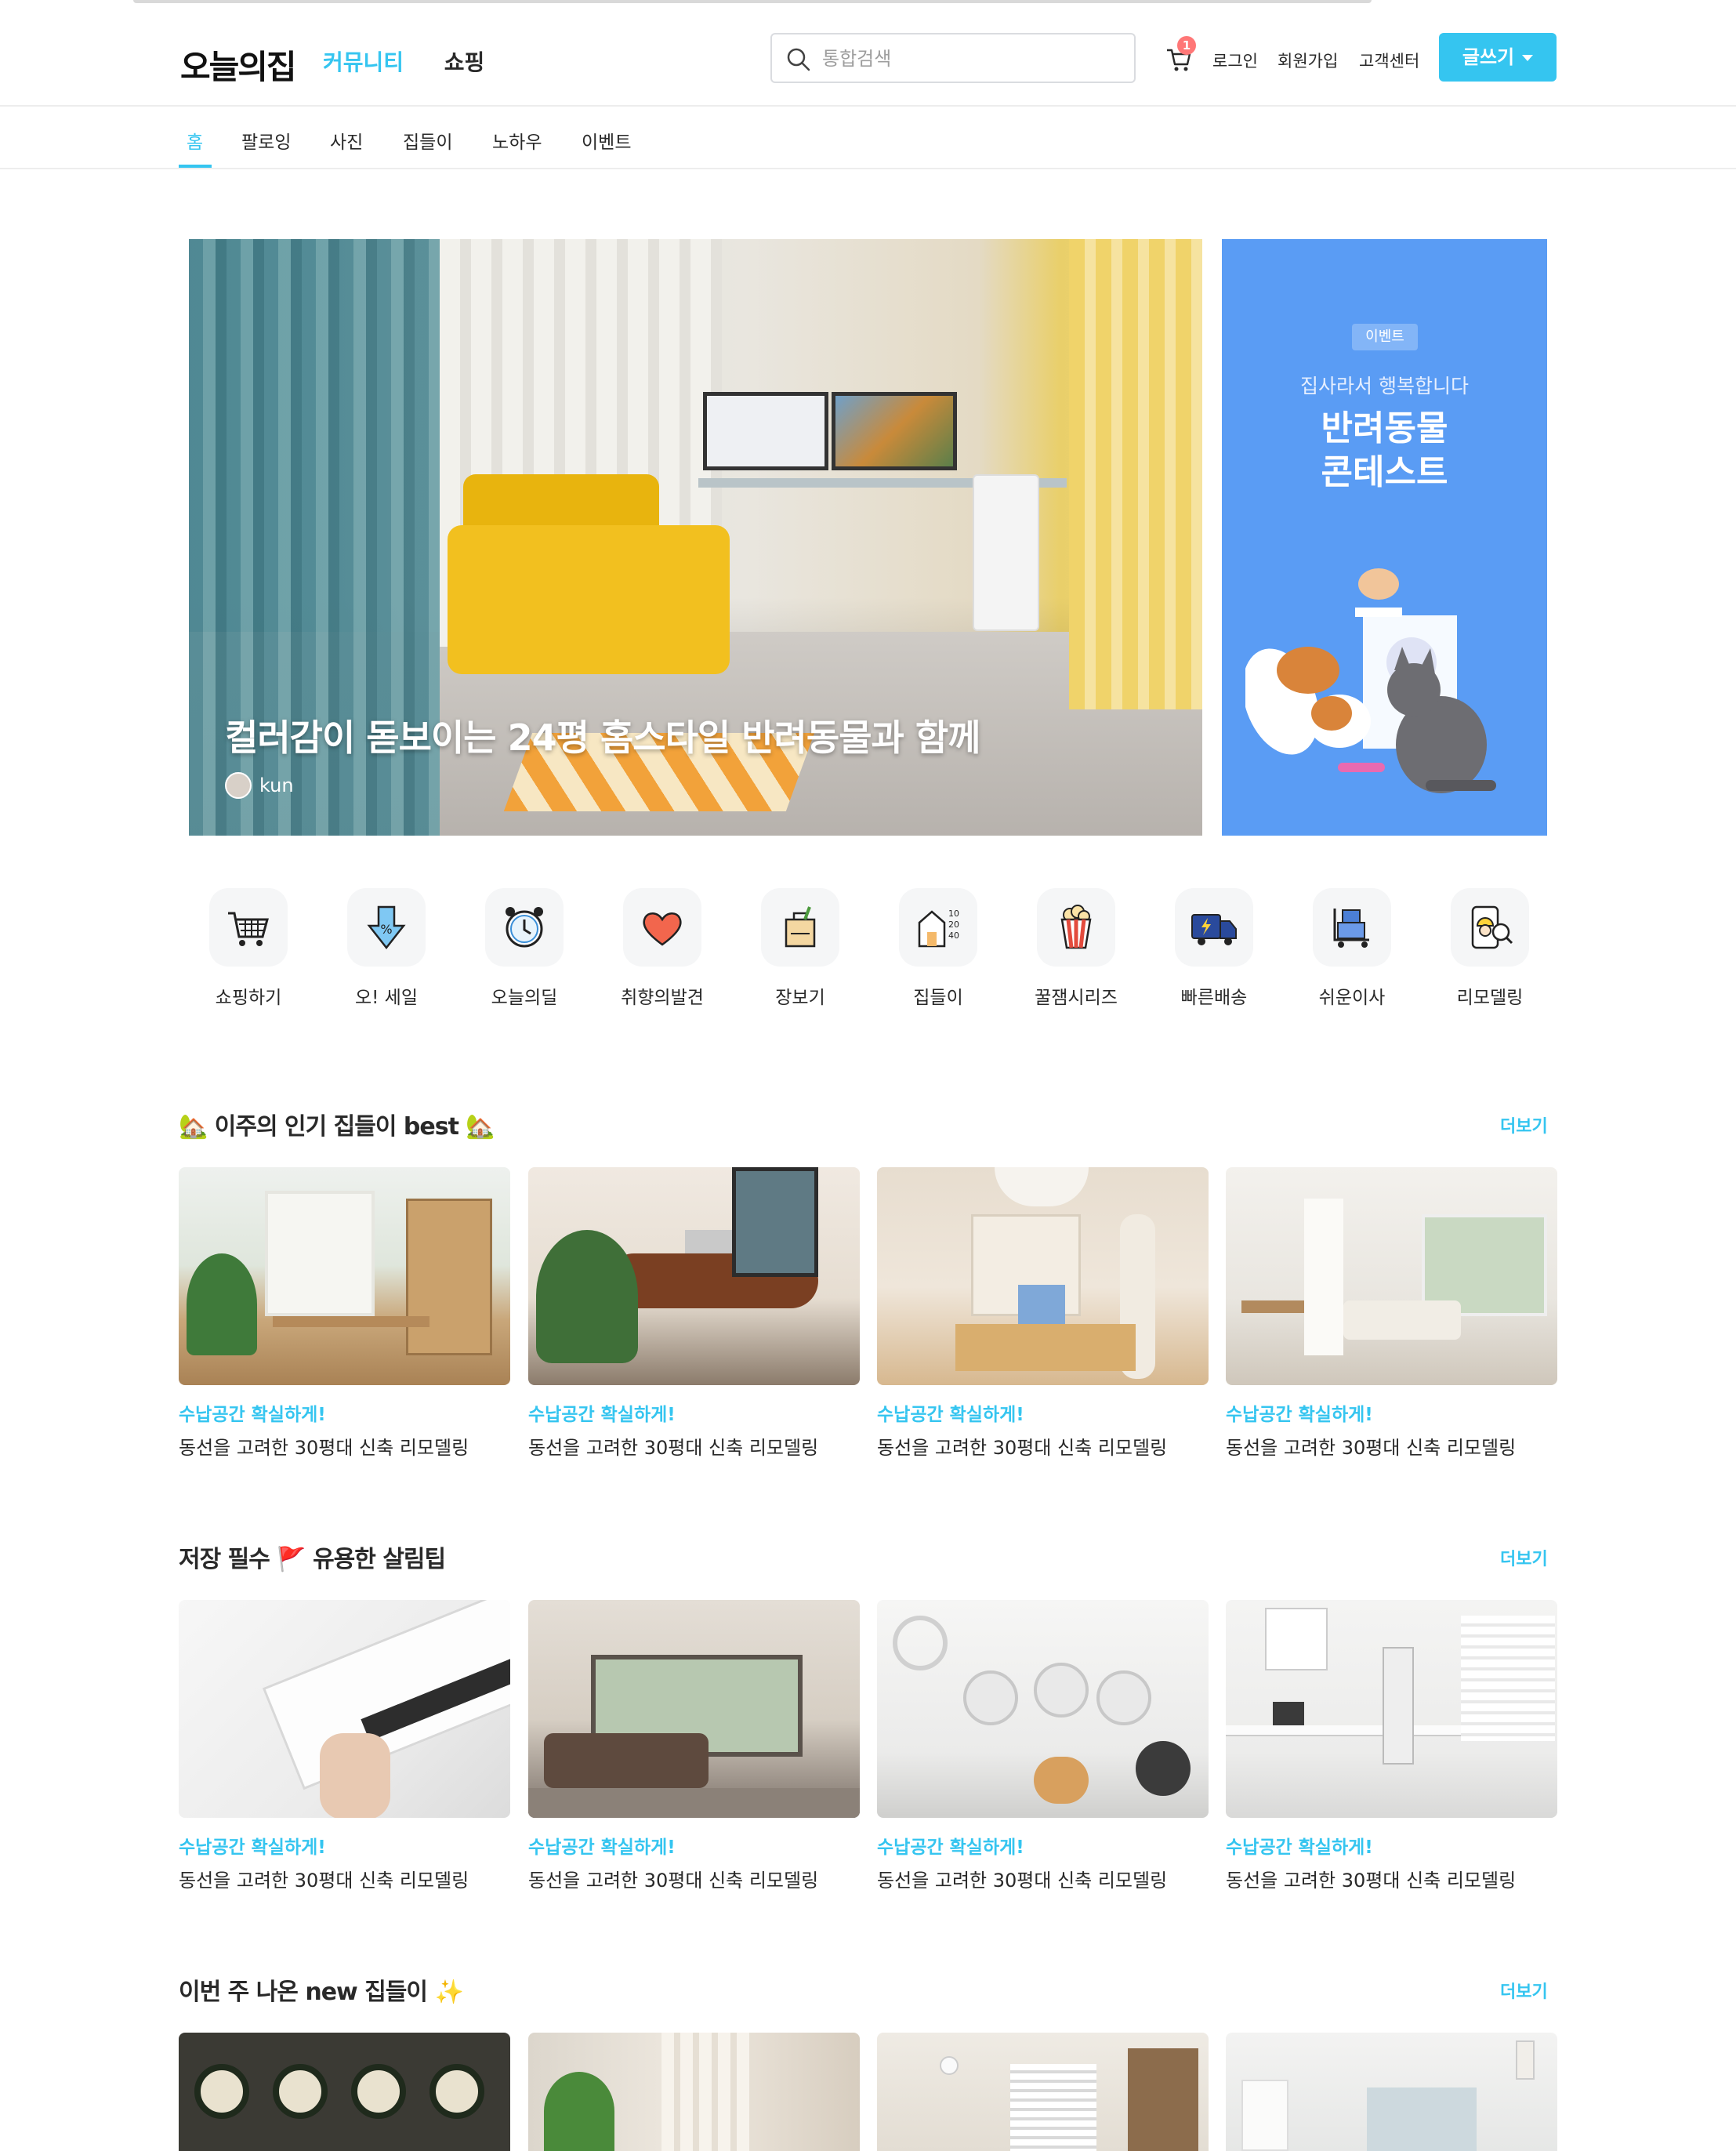 The image size is (1736, 2151). I want to click on author-name: kun, so click(276, 785).